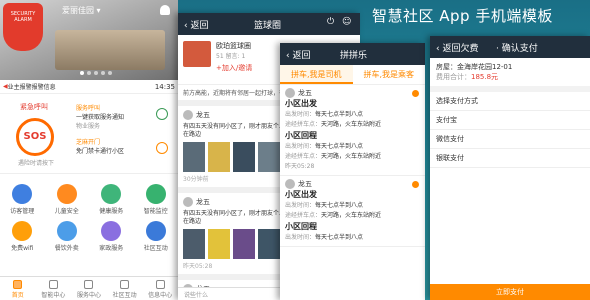  What do you see at coordinates (88, 295) in the screenshot?
I see `tab-label: 服务中心` at bounding box center [88, 295].